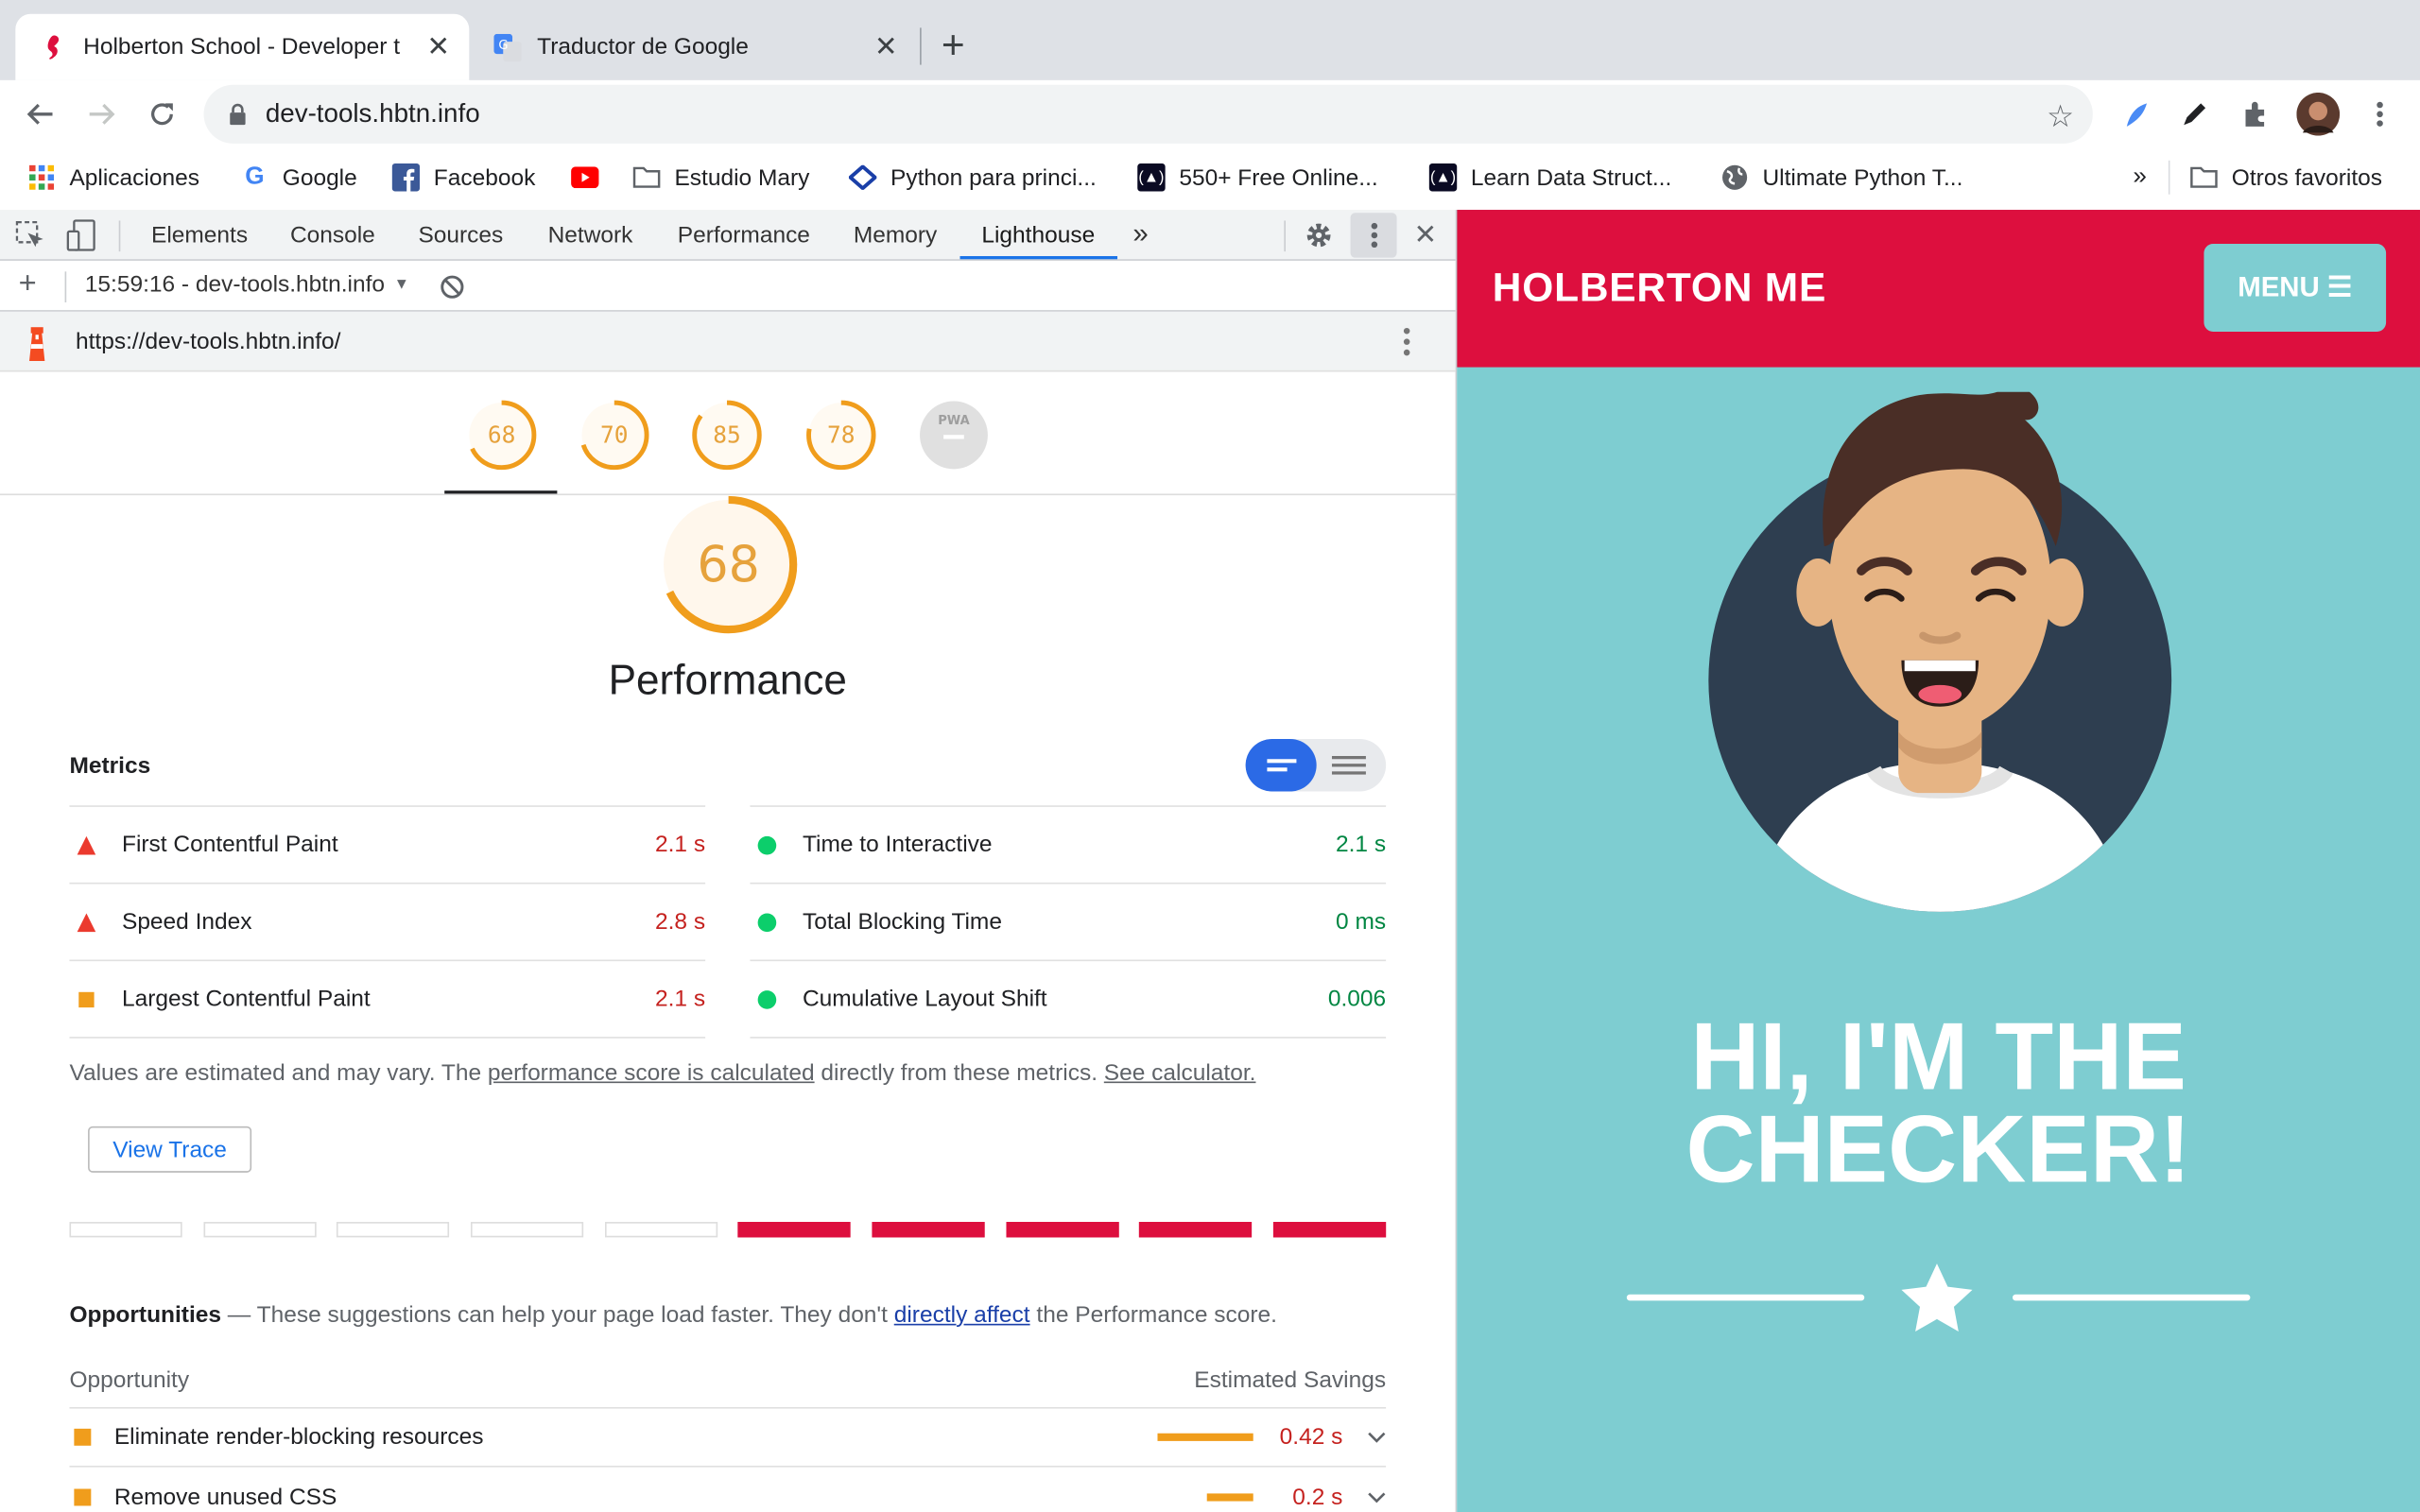 This screenshot has width=2420, height=1512. Describe the element at coordinates (501, 435) in the screenshot. I see `performance-gauge: 68` at that location.